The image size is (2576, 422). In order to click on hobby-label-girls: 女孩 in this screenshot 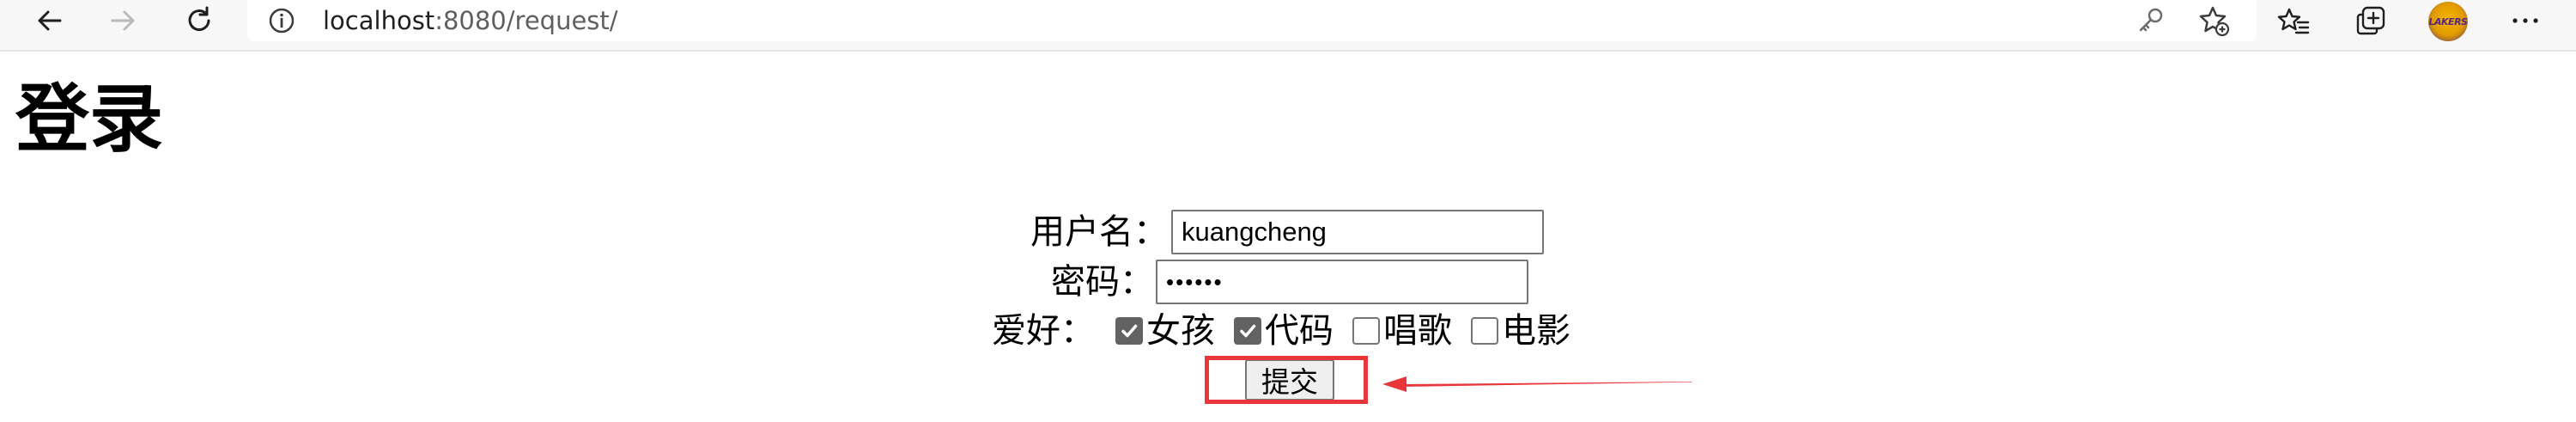, I will do `click(1180, 331)`.